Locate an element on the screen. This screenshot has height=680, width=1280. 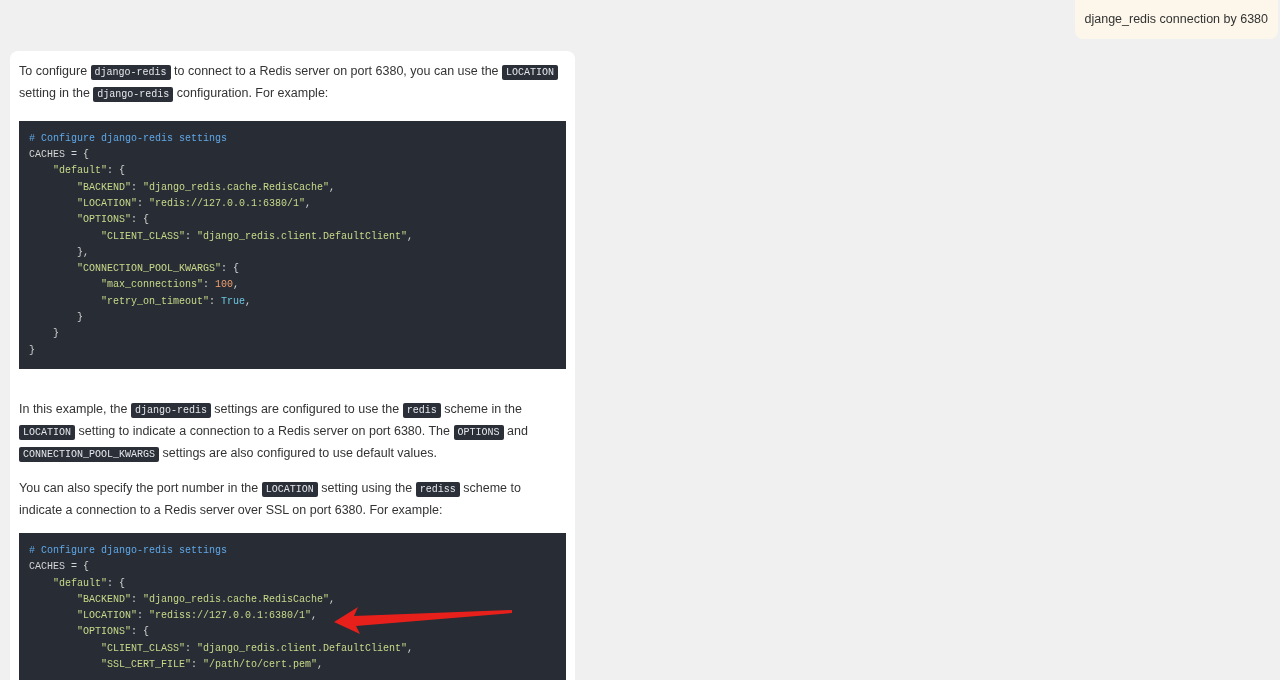
user-message: djange_redis connection by 6380 is located at coordinates (1176, 19).